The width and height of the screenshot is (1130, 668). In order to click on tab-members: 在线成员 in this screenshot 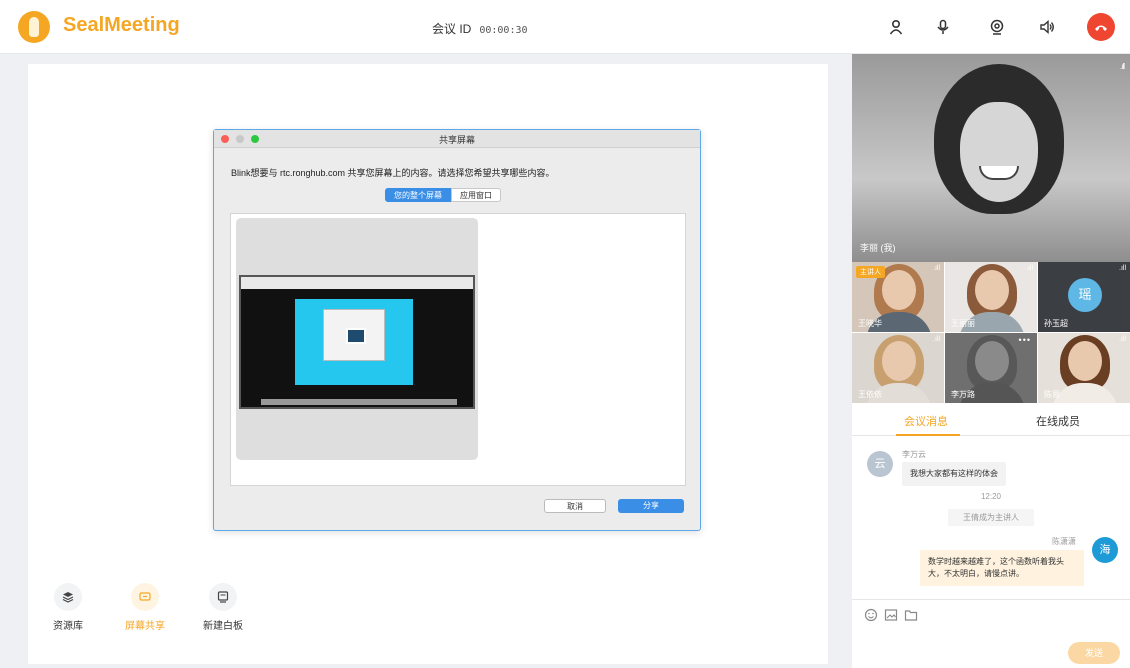, I will do `click(1058, 421)`.